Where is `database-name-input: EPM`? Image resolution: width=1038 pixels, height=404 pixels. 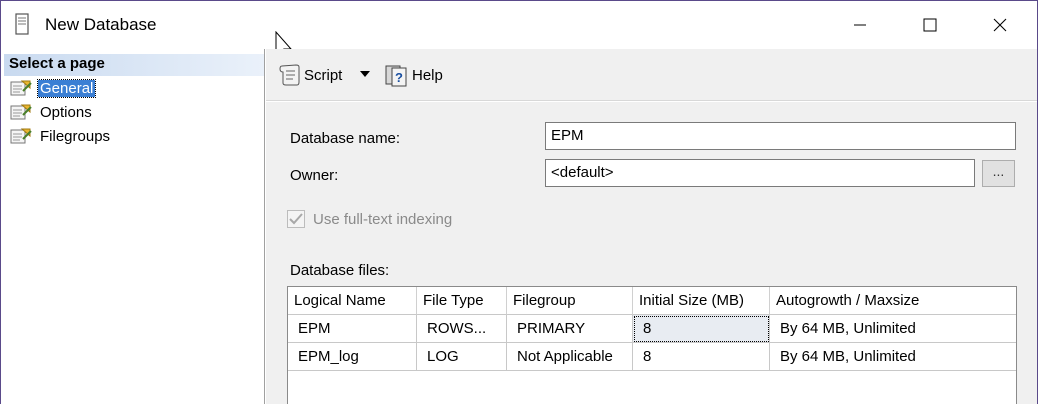 database-name-input: EPM is located at coordinates (780, 136).